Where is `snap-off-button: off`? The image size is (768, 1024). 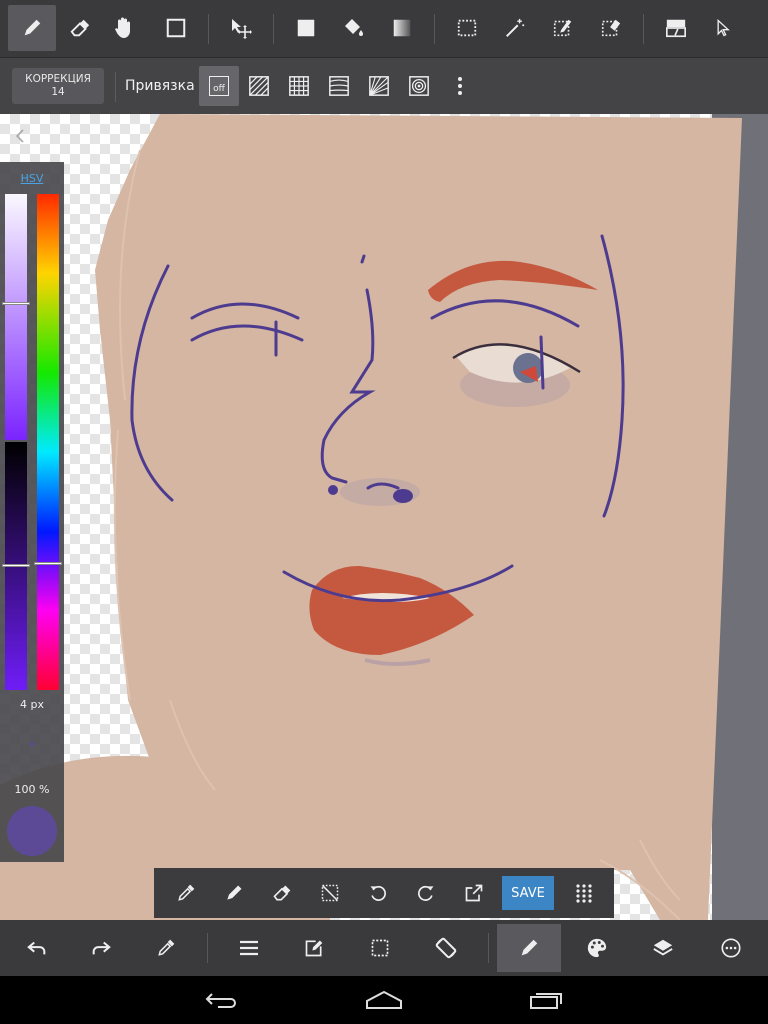 snap-off-button: off is located at coordinates (219, 86).